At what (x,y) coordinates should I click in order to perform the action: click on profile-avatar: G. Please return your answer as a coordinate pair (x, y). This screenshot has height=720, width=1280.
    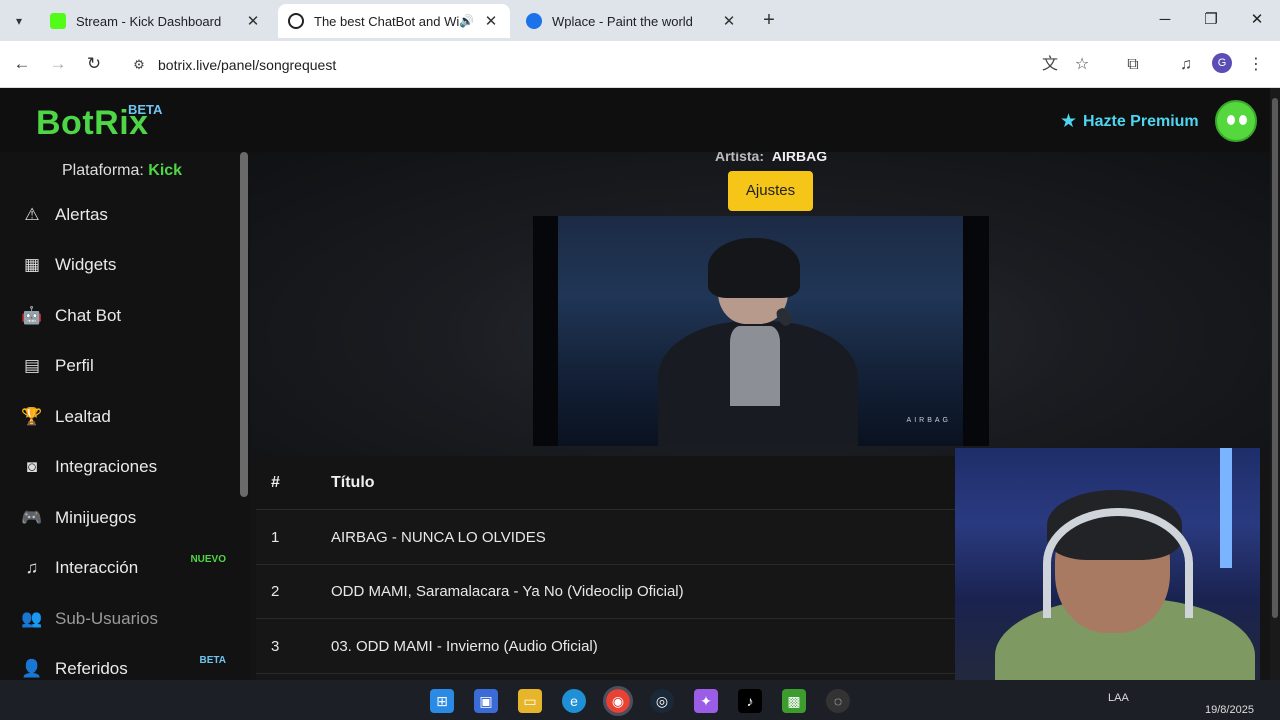
    Looking at the image, I should click on (1222, 63).